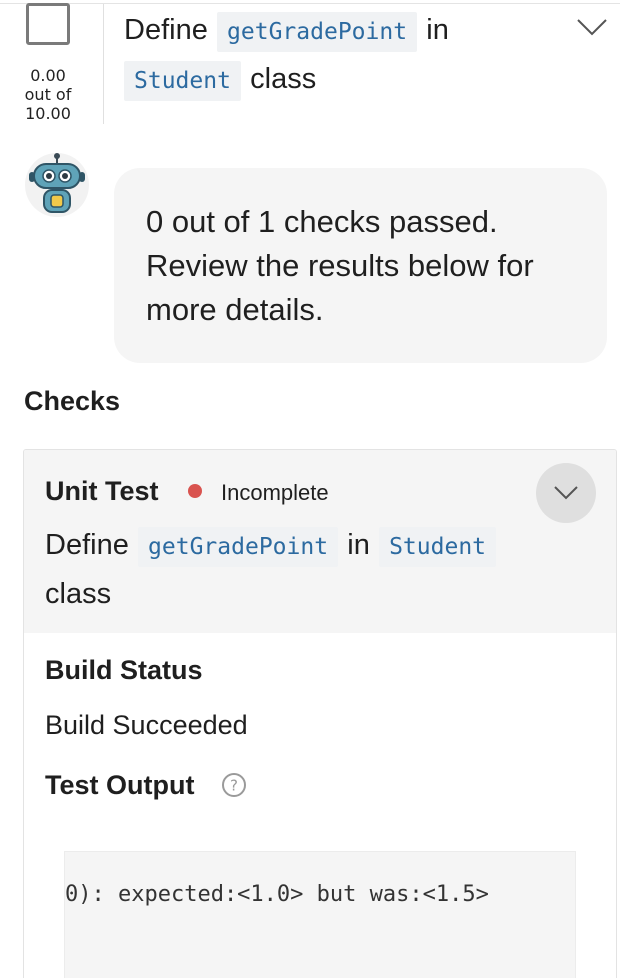 This screenshot has height=978, width=620. Describe the element at coordinates (57, 185) in the screenshot. I see `robot-avatar-icon` at that location.